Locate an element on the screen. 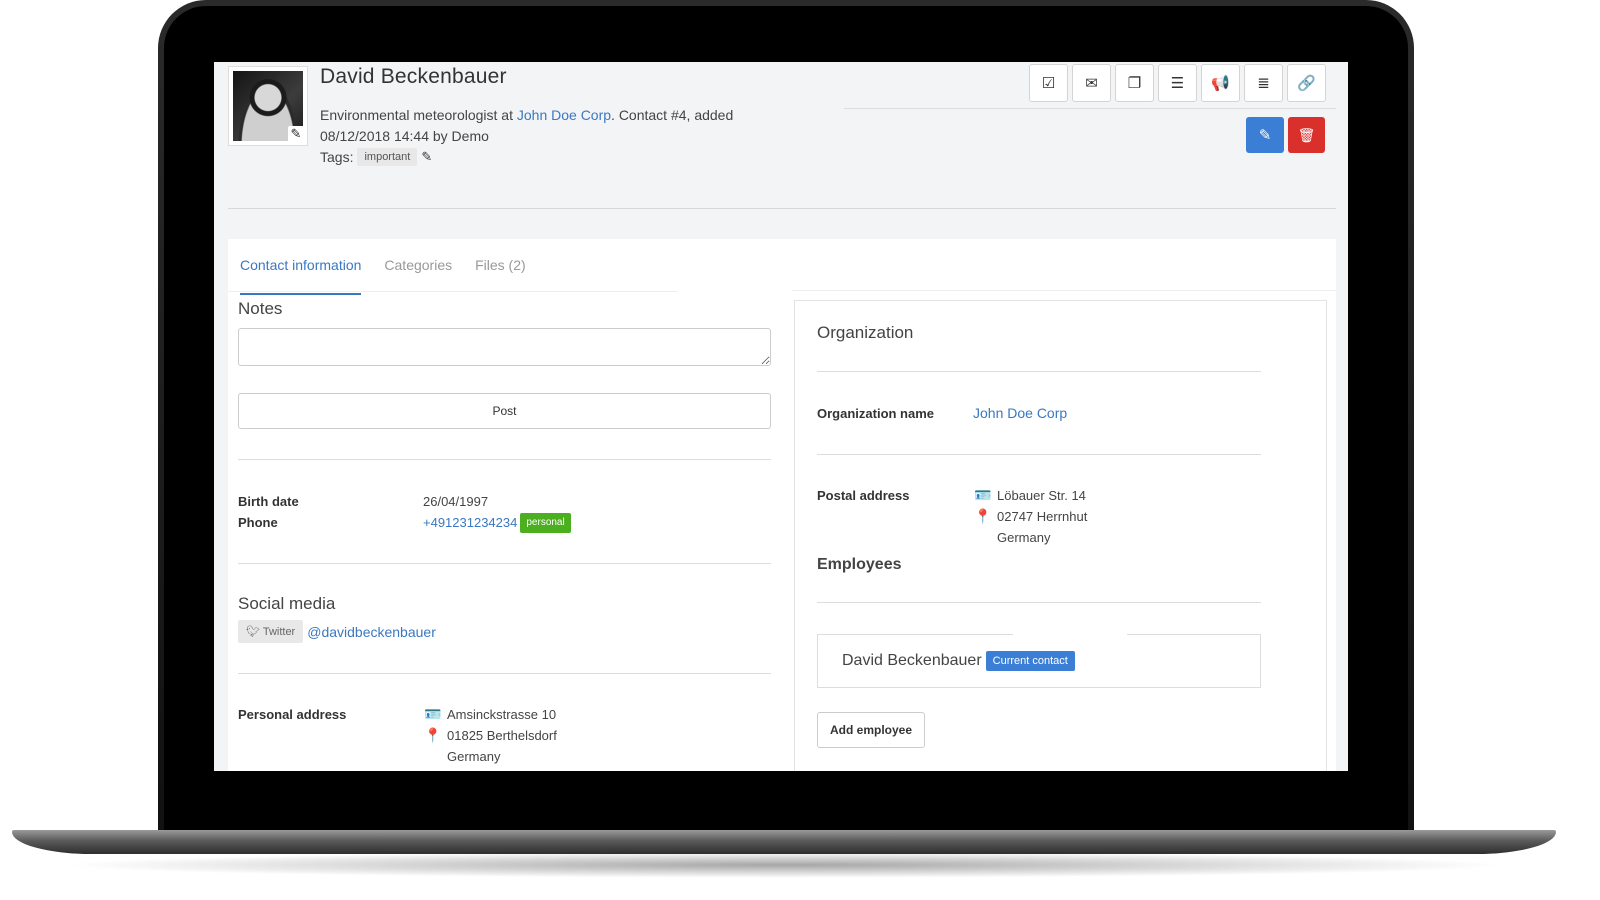 This screenshot has height=900, width=1600. postal-address-value: 🪪 Löbauer Str. 14 📍 02747 Herrnhut Germany is located at coordinates (1031, 516).